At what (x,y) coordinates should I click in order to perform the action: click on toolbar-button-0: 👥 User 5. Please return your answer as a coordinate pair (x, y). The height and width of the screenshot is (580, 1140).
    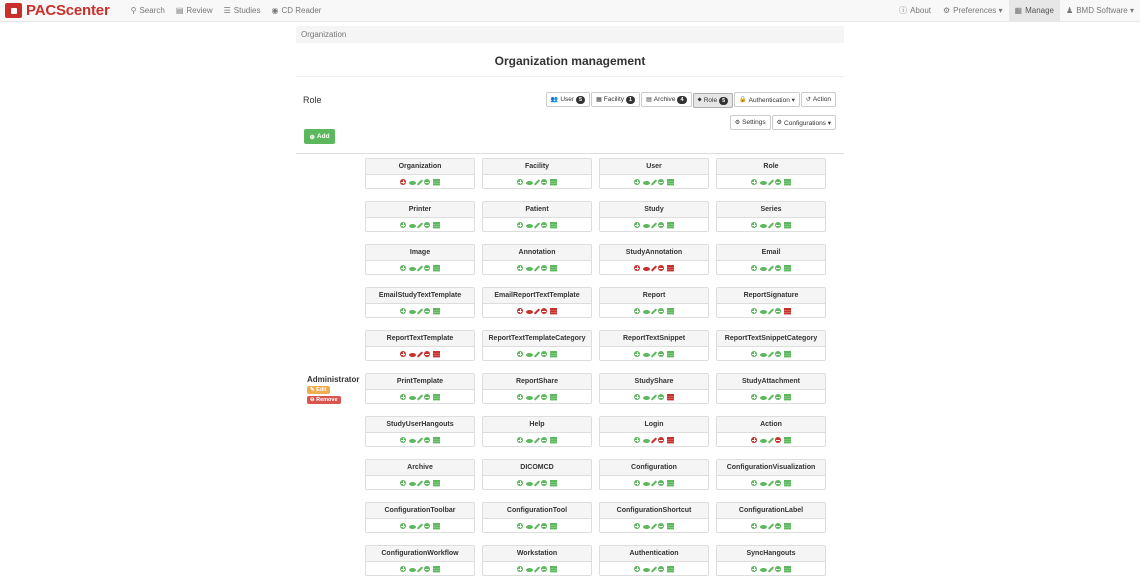
    Looking at the image, I should click on (568, 99).